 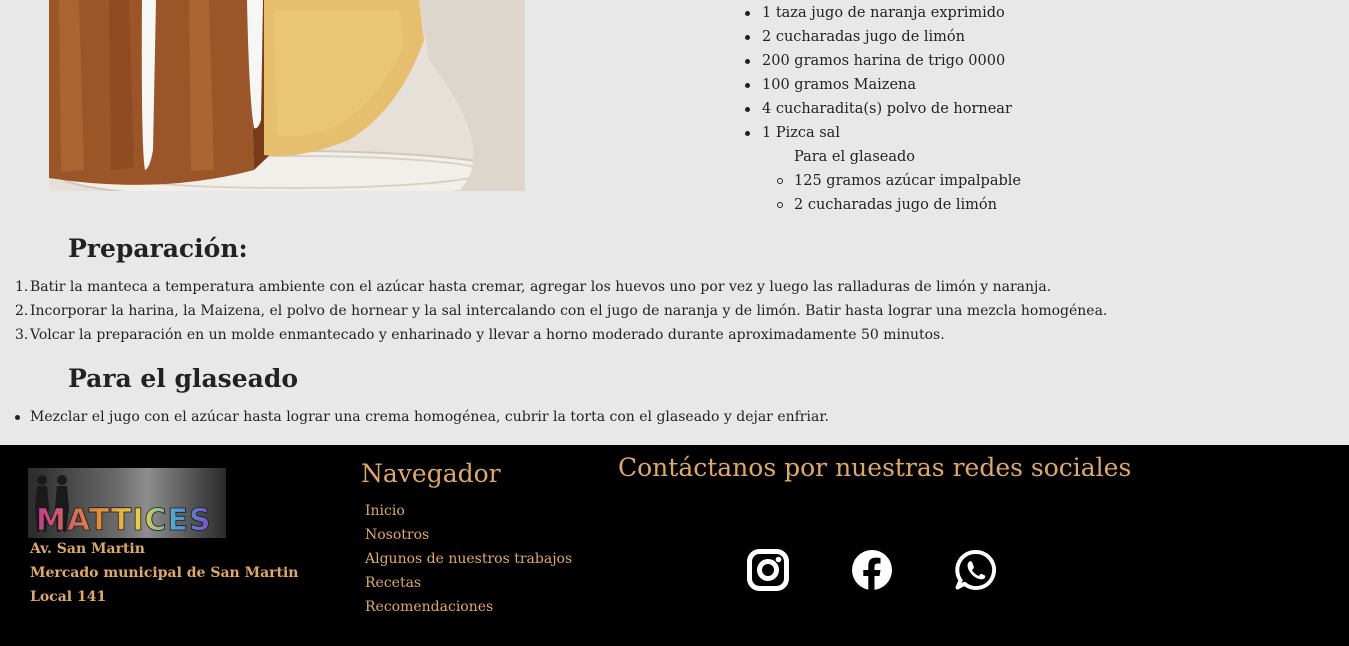 I want to click on footer-nav-item: Algunos de nuestros trabajos, so click(x=468, y=559).